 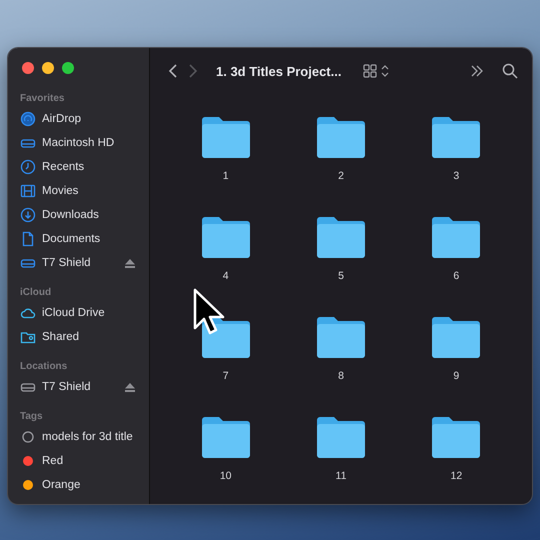 What do you see at coordinates (456, 476) in the screenshot?
I see `folder-name: 12` at bounding box center [456, 476].